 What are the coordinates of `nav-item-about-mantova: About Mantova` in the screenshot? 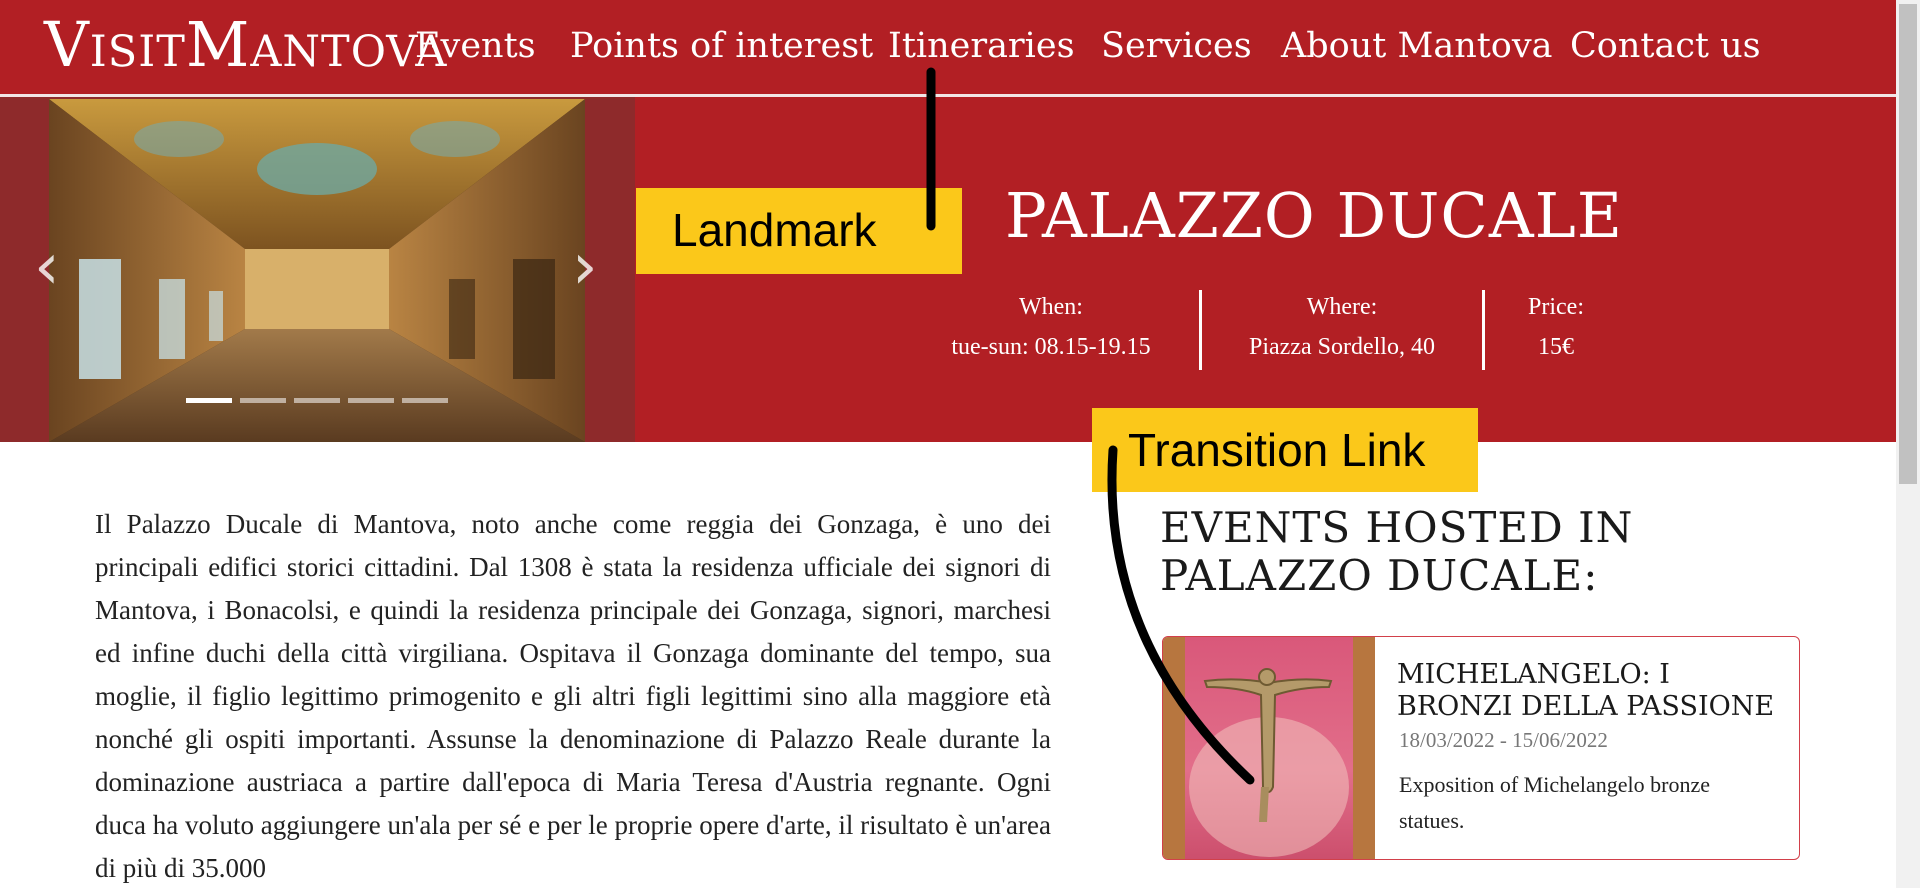 It's located at (1417, 46).